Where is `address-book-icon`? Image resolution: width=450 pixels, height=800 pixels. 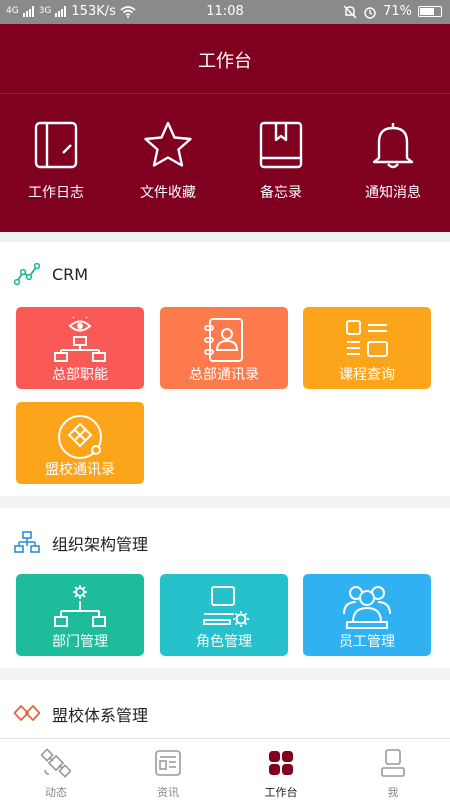 address-book-icon is located at coordinates (223, 340).